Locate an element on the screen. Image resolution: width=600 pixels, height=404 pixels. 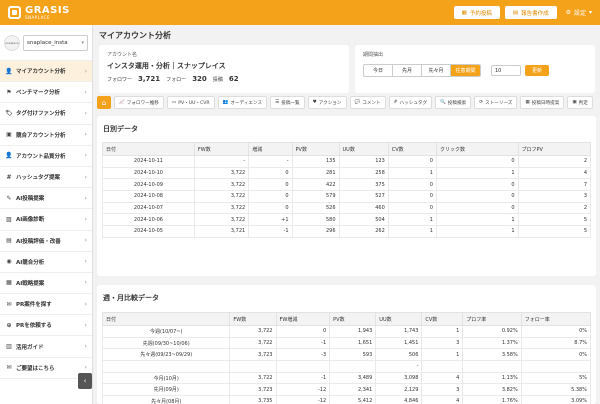
tab-0: 📈 フォロワー推移 is located at coordinates (139, 102).